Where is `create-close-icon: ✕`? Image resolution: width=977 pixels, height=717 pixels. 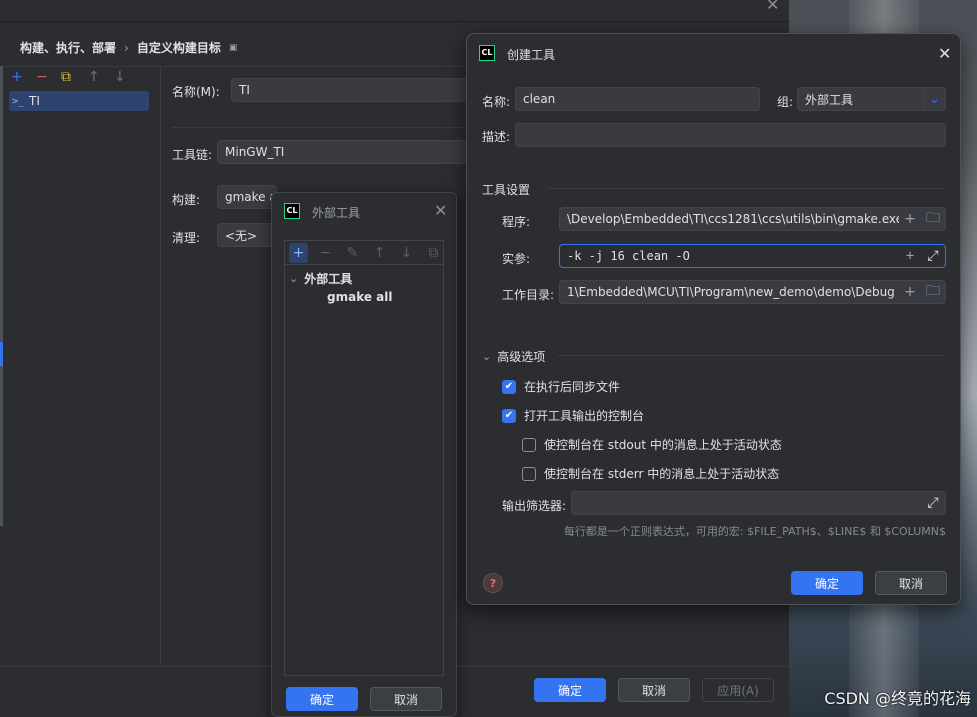
create-close-icon: ✕ is located at coordinates (944, 54).